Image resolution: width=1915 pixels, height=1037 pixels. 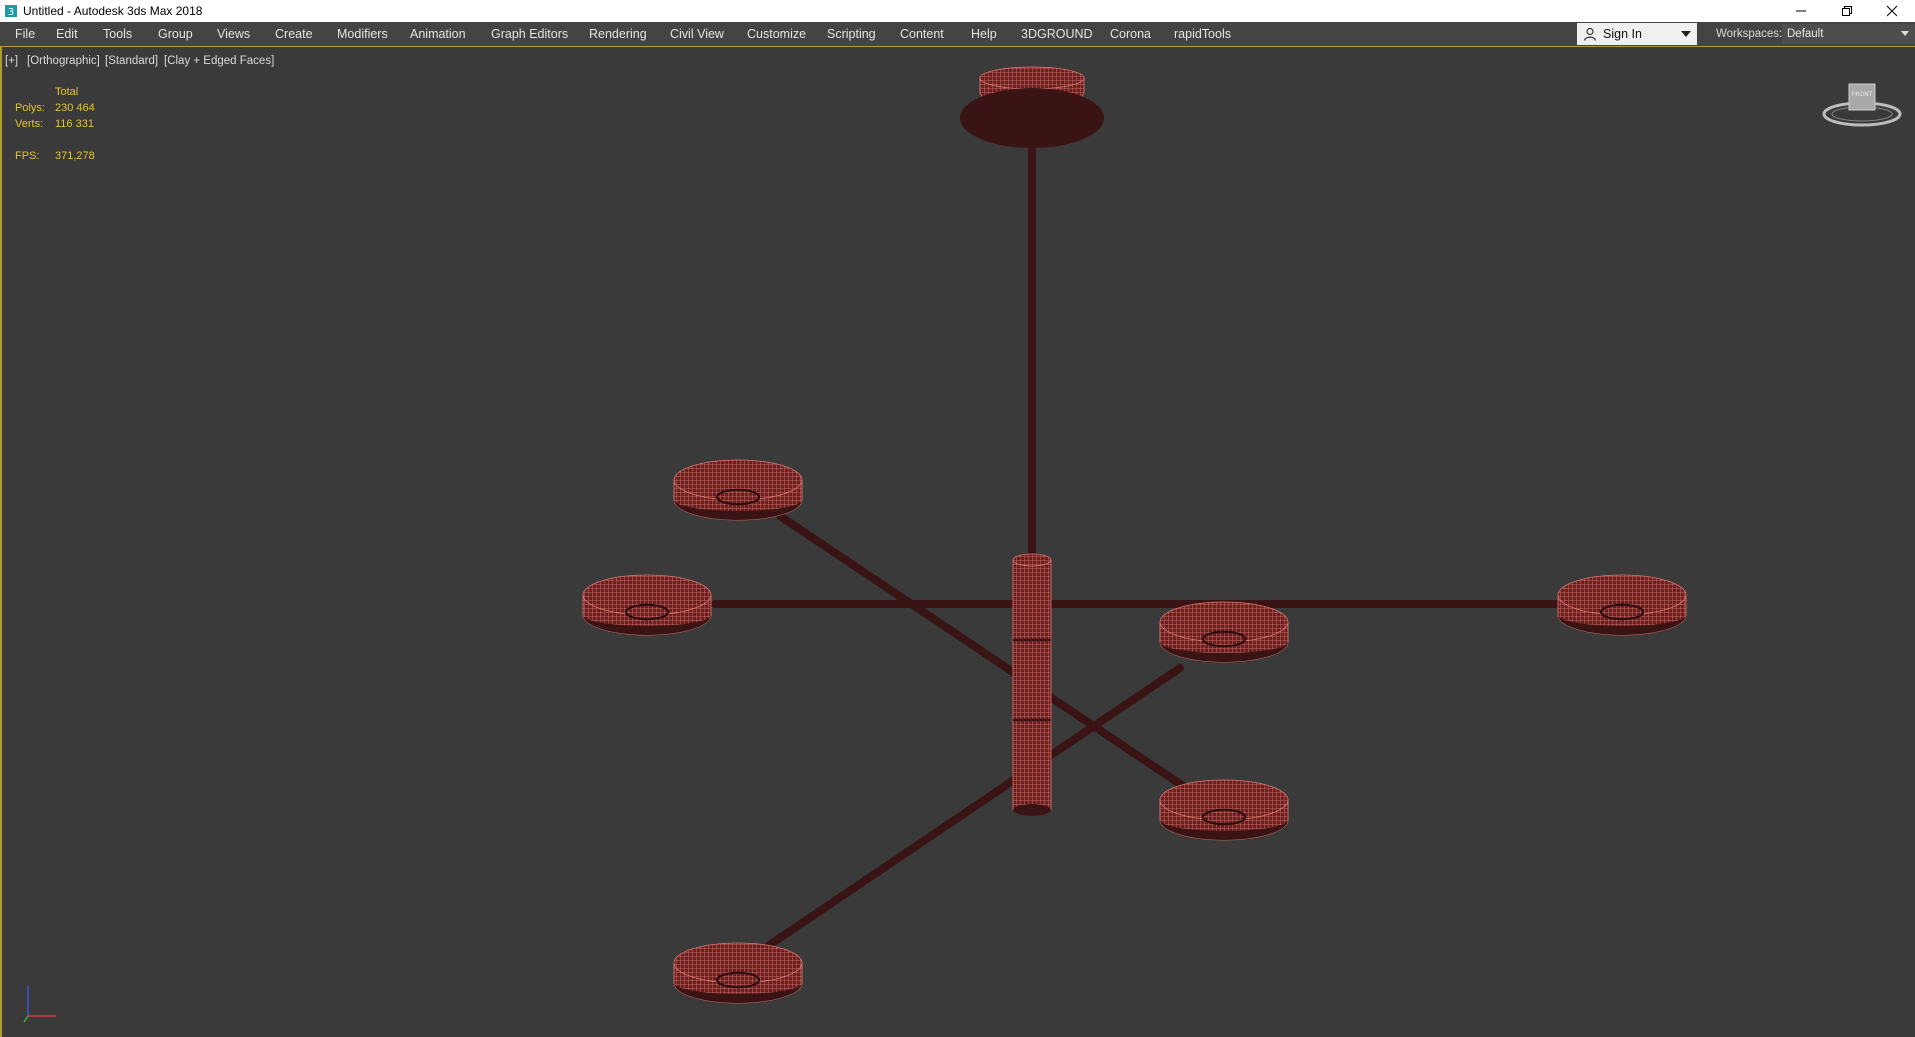 I want to click on central-hub, so click(x=1032, y=684).